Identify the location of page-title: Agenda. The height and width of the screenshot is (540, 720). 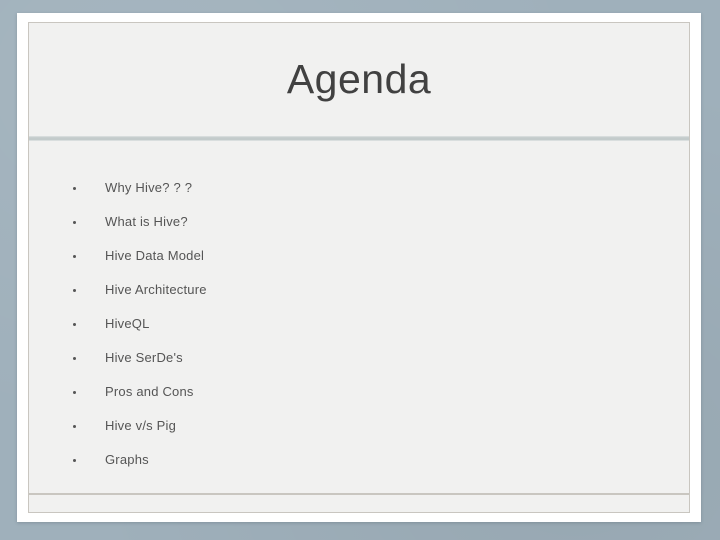
(359, 79).